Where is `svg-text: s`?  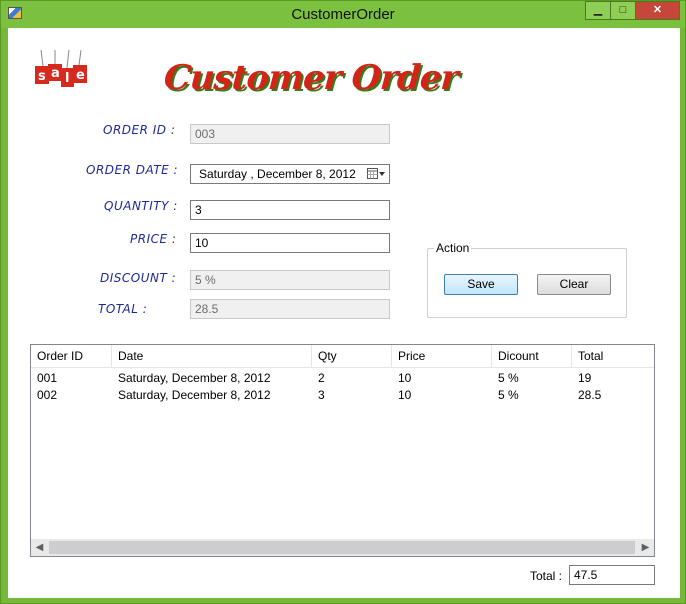 svg-text: s is located at coordinates (42, 76).